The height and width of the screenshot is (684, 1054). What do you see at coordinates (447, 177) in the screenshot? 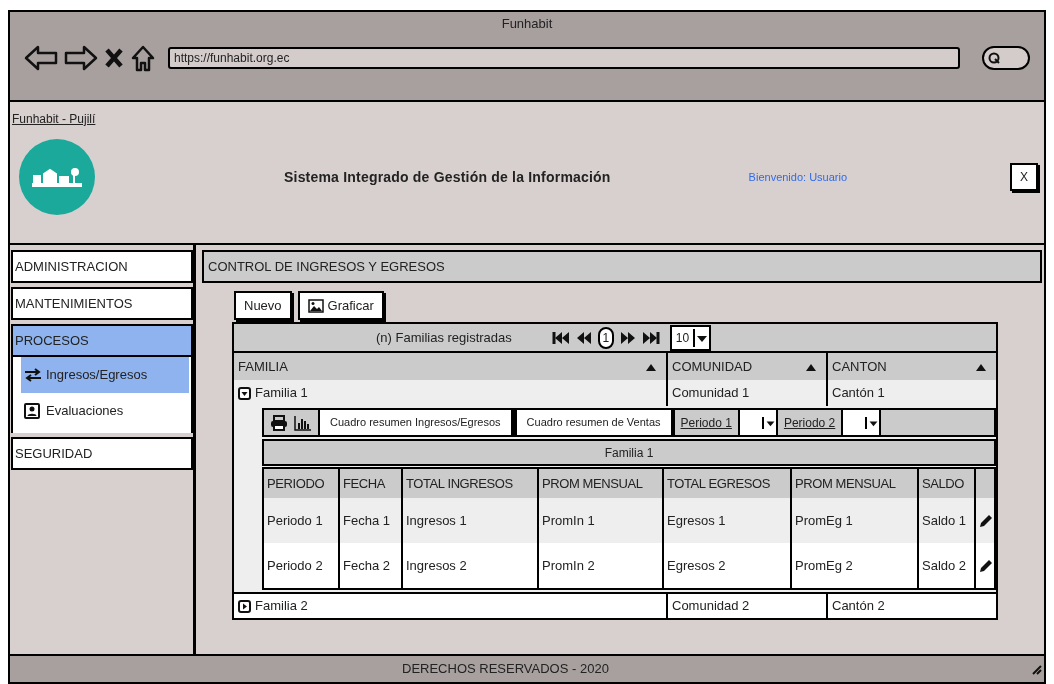
I see `app-title: Sistema Integrado de Gestión de la Información` at bounding box center [447, 177].